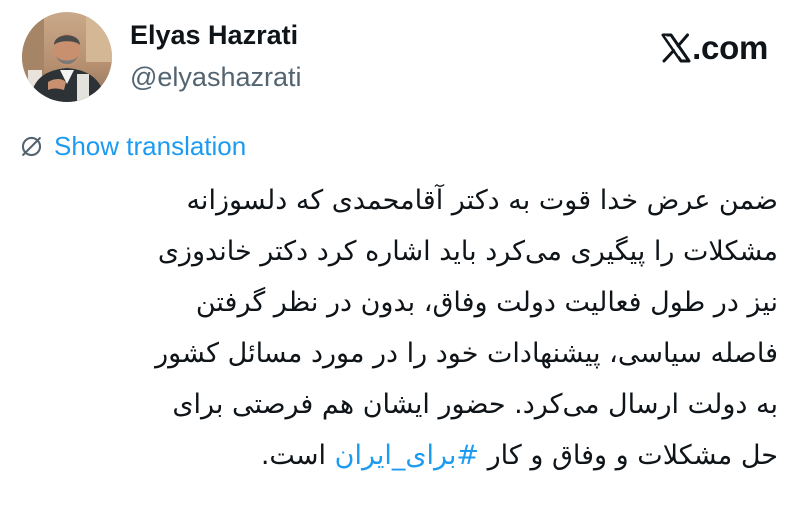  I want to click on show-translation-button: Show translation, so click(132, 146).